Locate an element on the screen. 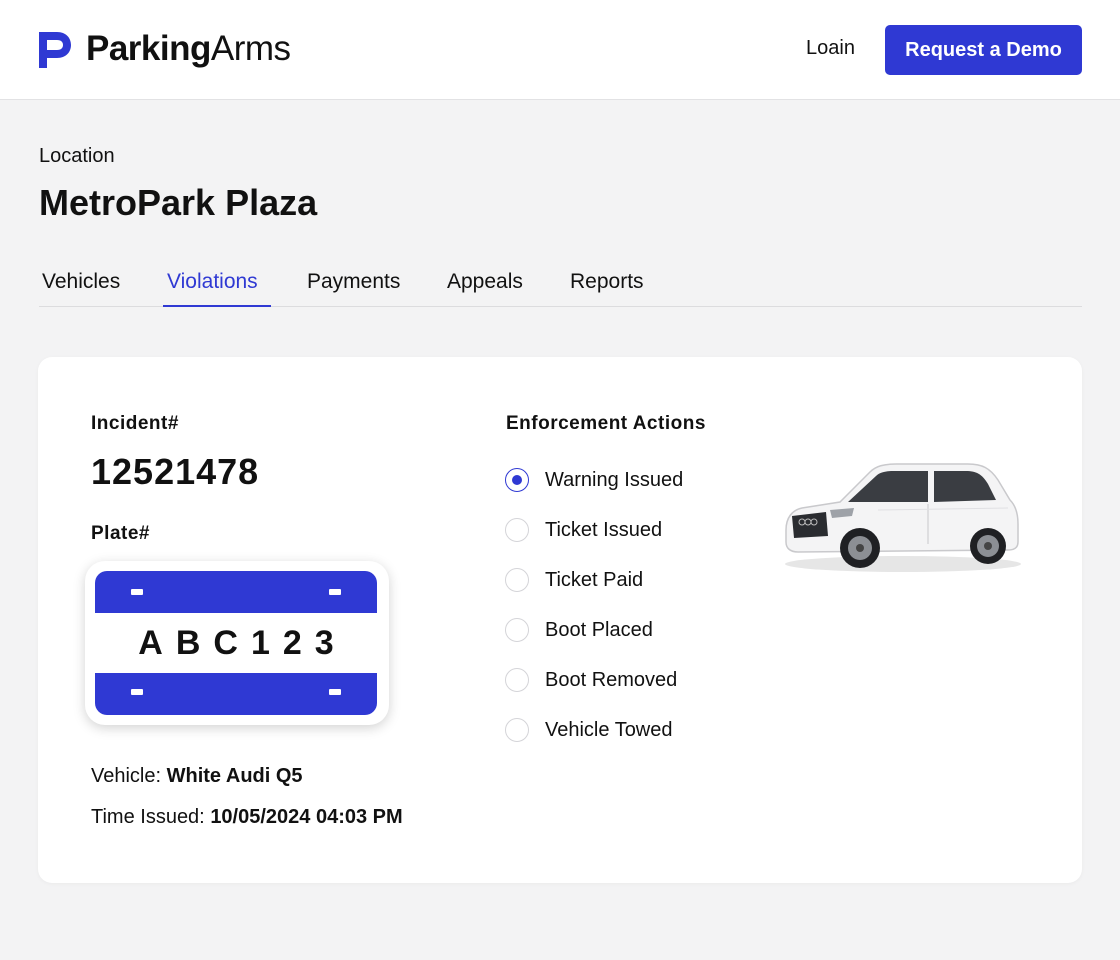  brand-name-regular: Arms is located at coordinates (250, 48).